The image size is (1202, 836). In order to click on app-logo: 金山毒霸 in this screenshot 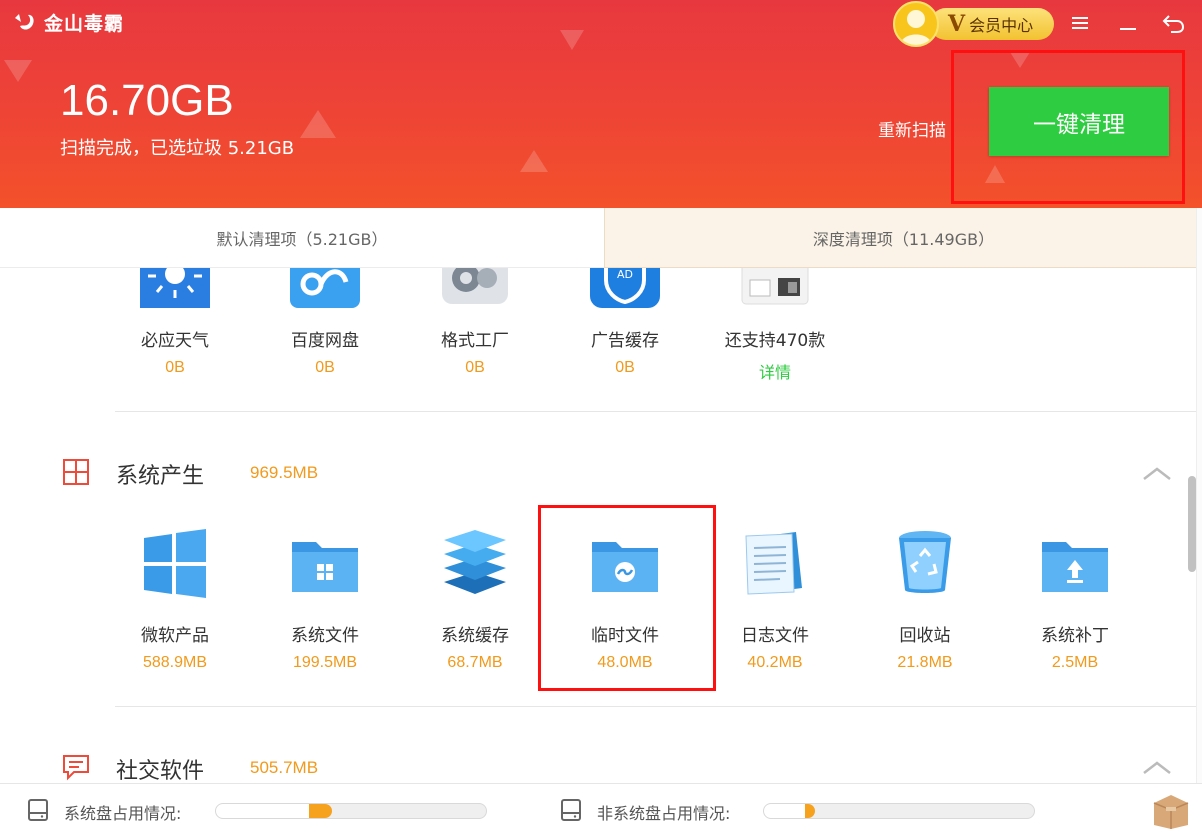, I will do `click(68, 22)`.